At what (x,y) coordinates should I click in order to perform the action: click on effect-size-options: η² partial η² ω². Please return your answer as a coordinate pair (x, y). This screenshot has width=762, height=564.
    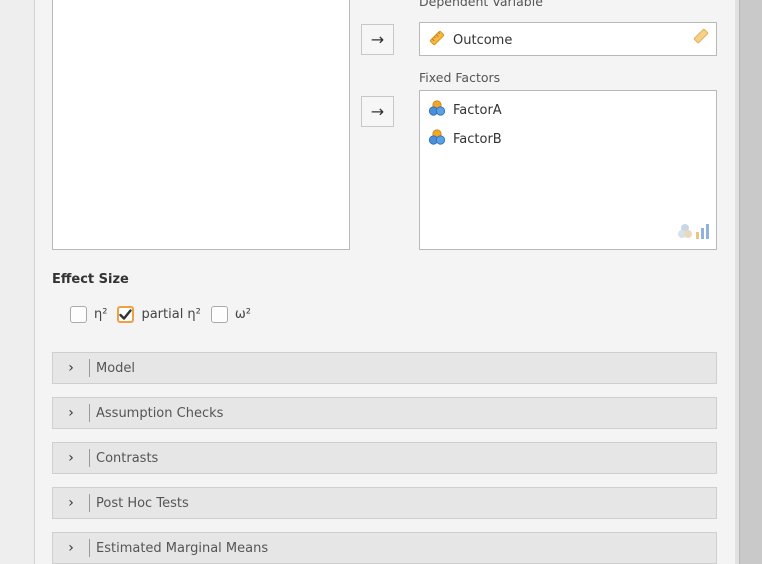
    Looking at the image, I should click on (165, 314).